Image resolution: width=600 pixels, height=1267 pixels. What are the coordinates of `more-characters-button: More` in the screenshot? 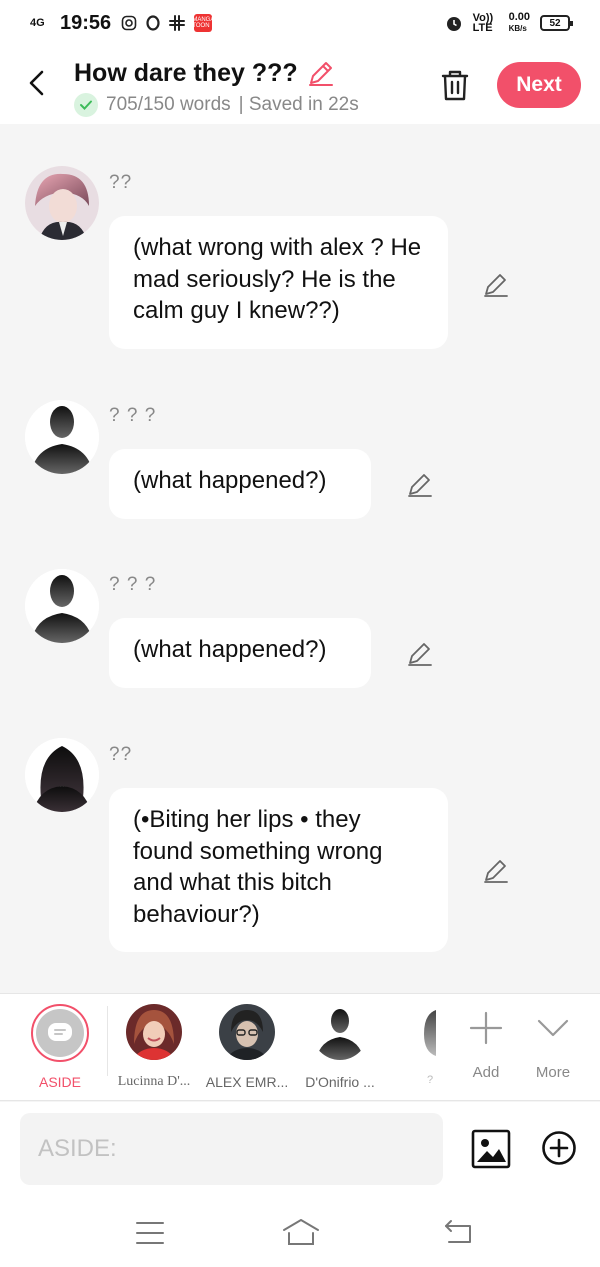 It's located at (553, 1042).